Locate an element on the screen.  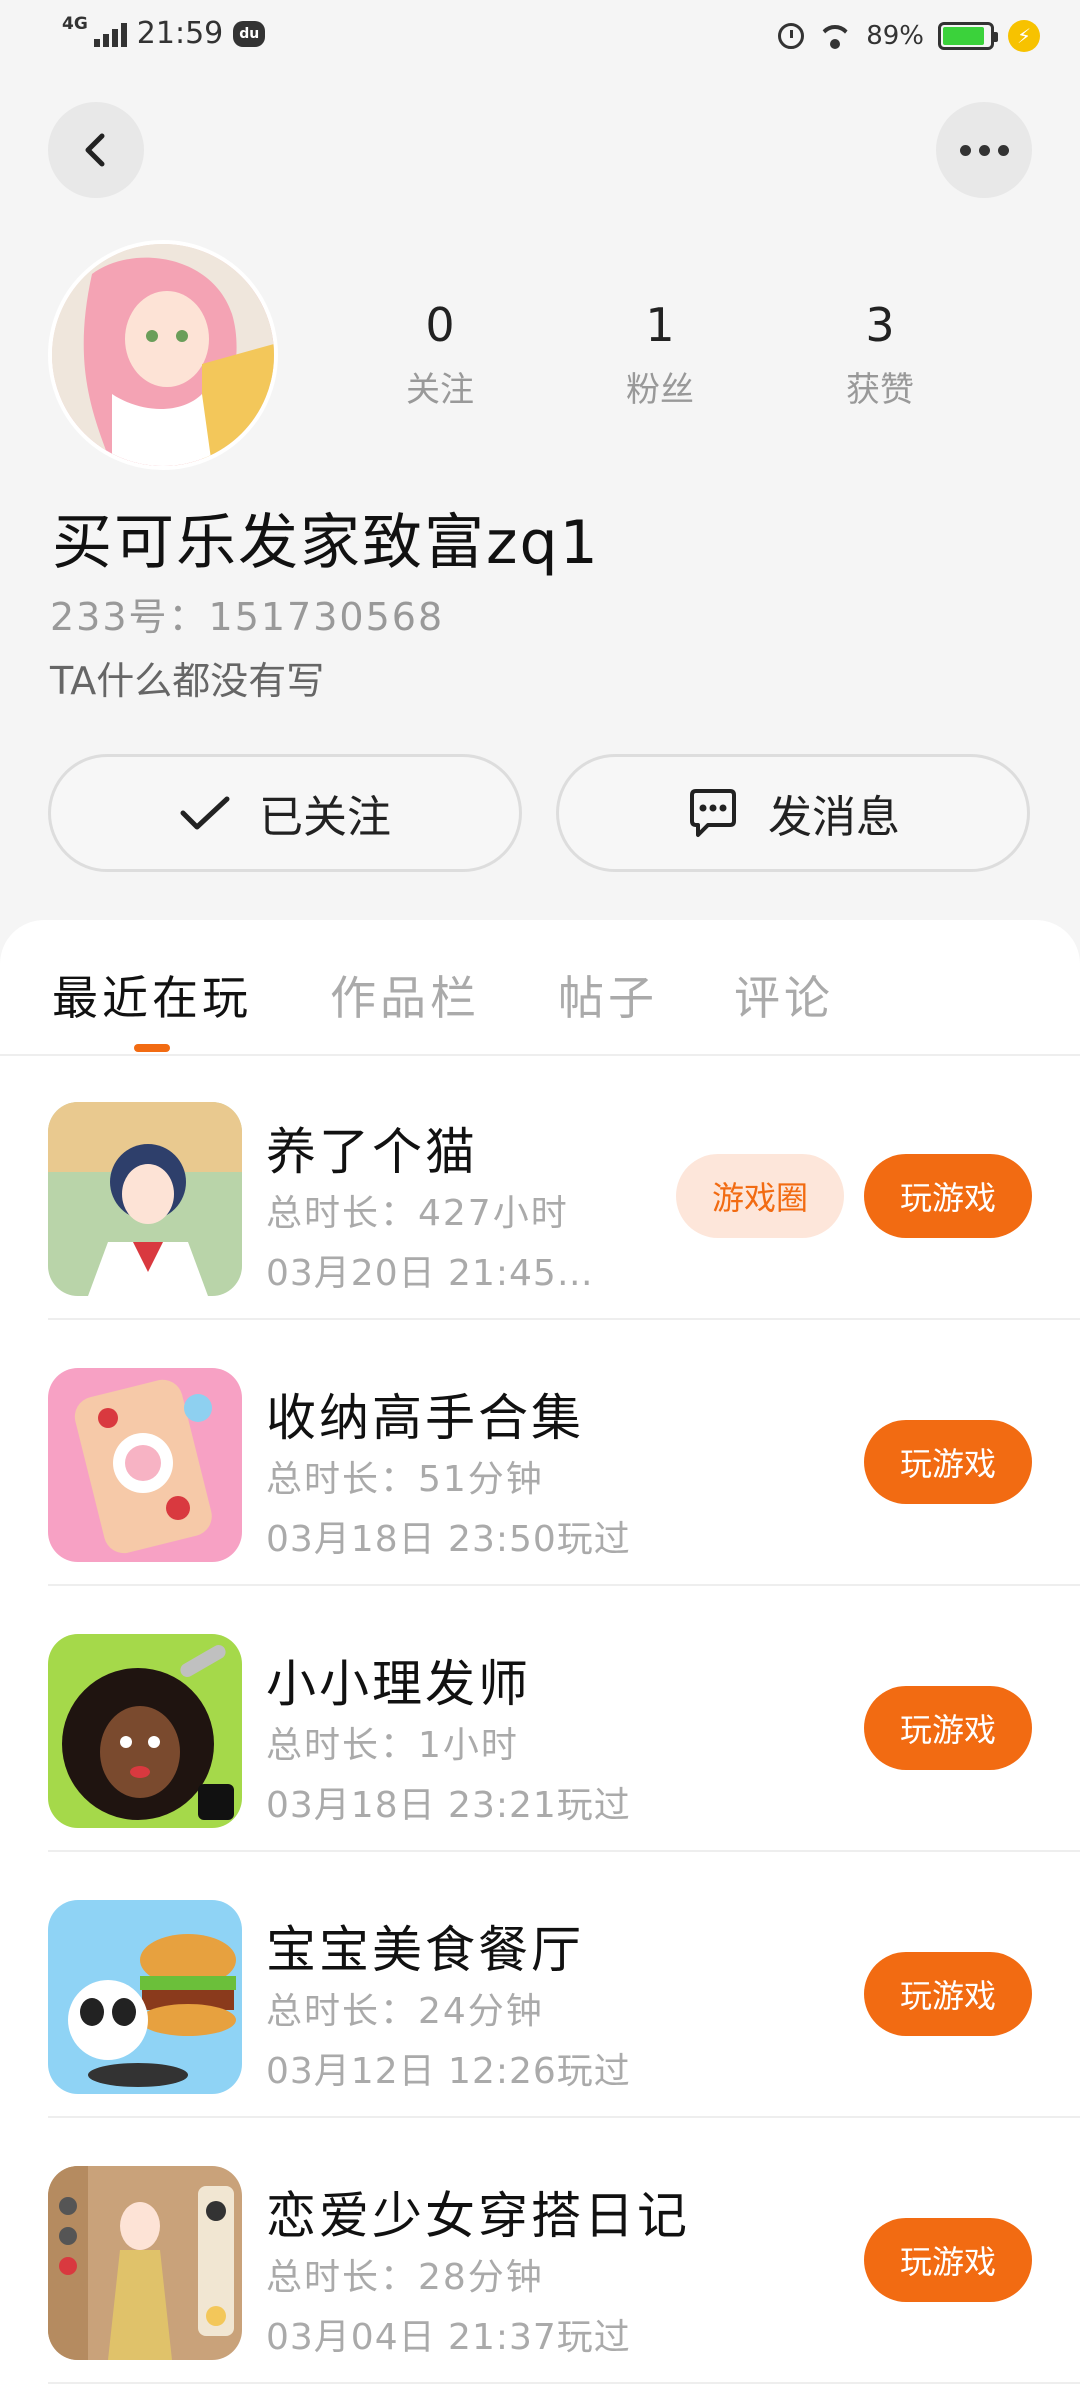
send-message-button: 发消息 is located at coordinates (793, 813).